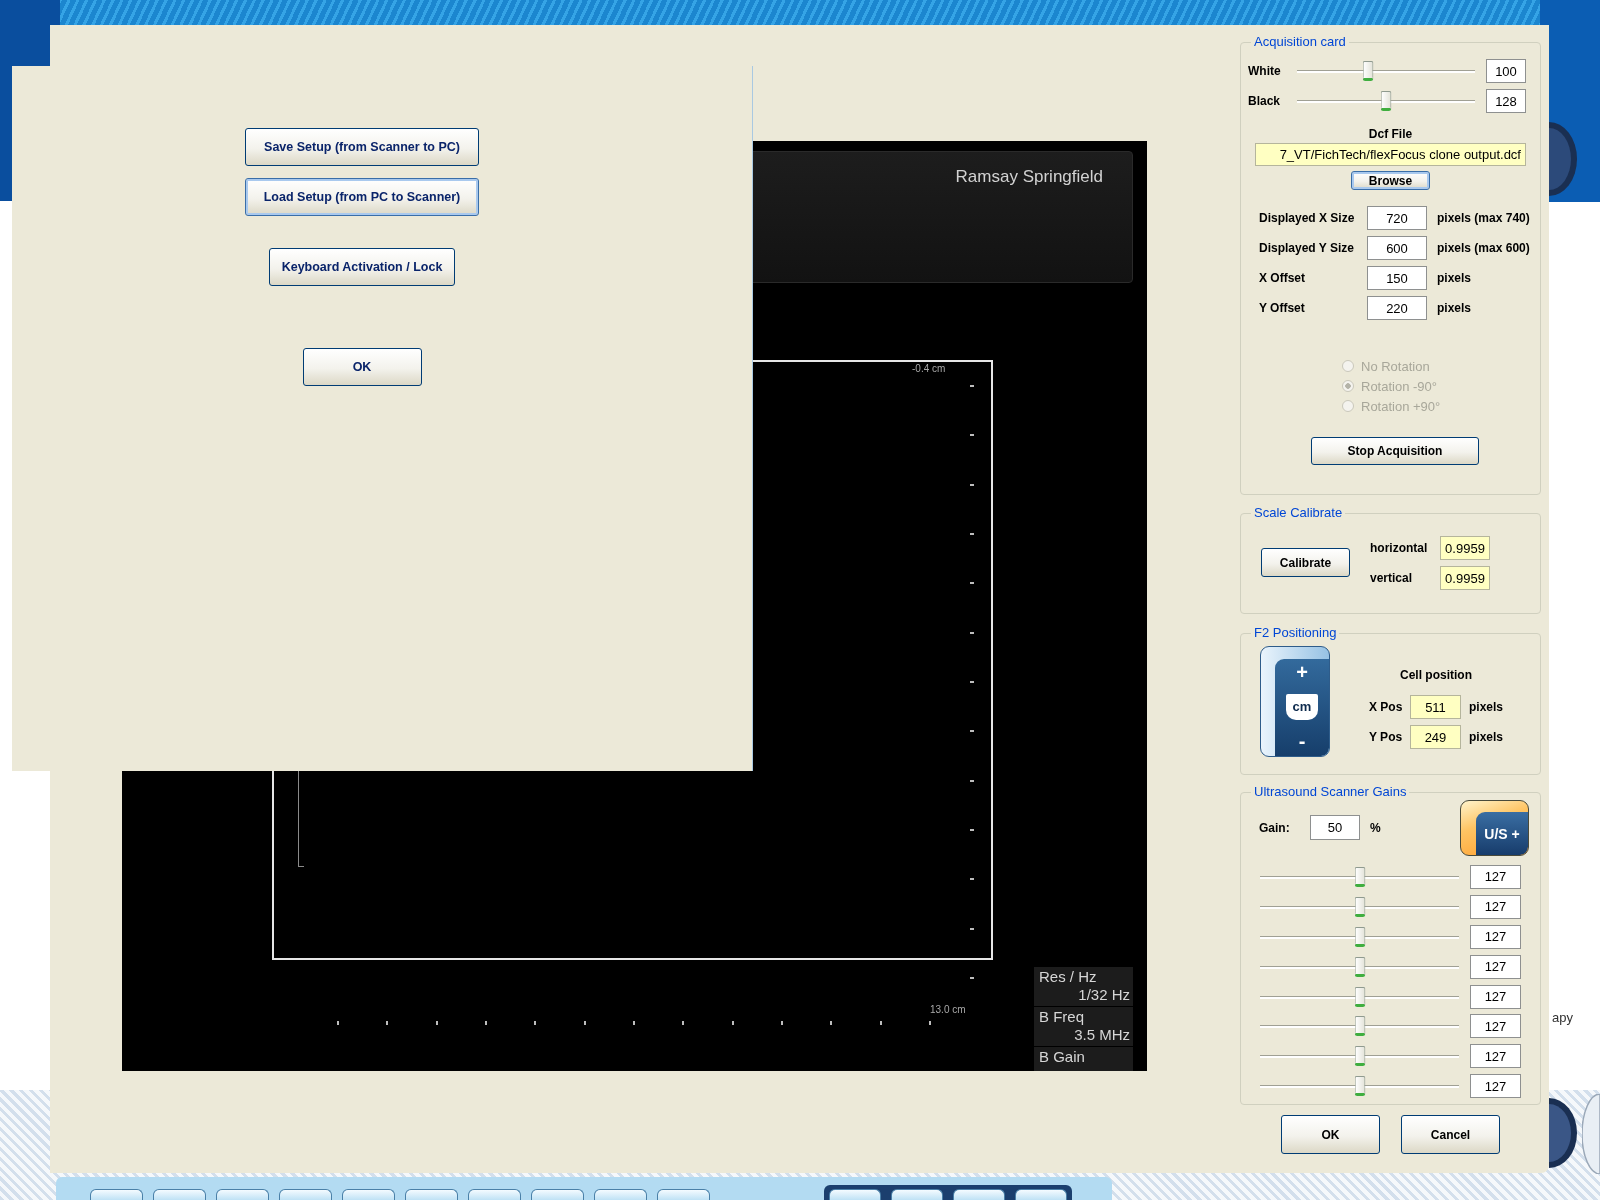 The height and width of the screenshot is (1200, 1600). I want to click on background-text: apy, so click(1562, 1017).